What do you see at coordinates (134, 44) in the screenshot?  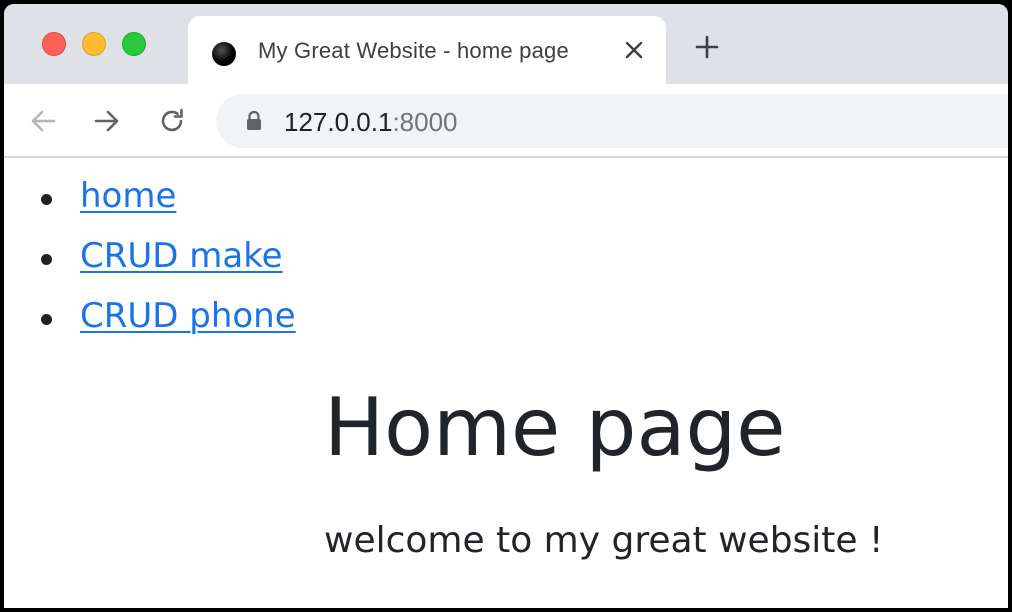 I see `window-maximize-button` at bounding box center [134, 44].